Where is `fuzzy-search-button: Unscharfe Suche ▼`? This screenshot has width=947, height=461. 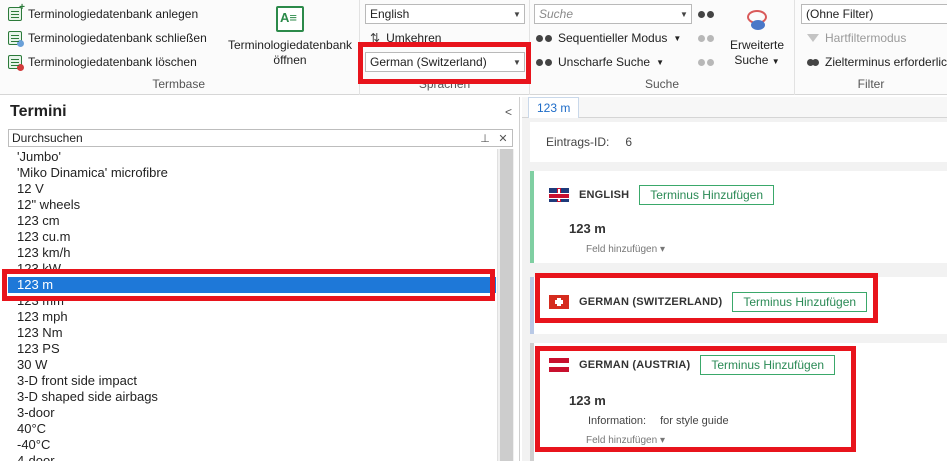
fuzzy-search-button: Unscharfe Suche ▼ is located at coordinates (600, 62).